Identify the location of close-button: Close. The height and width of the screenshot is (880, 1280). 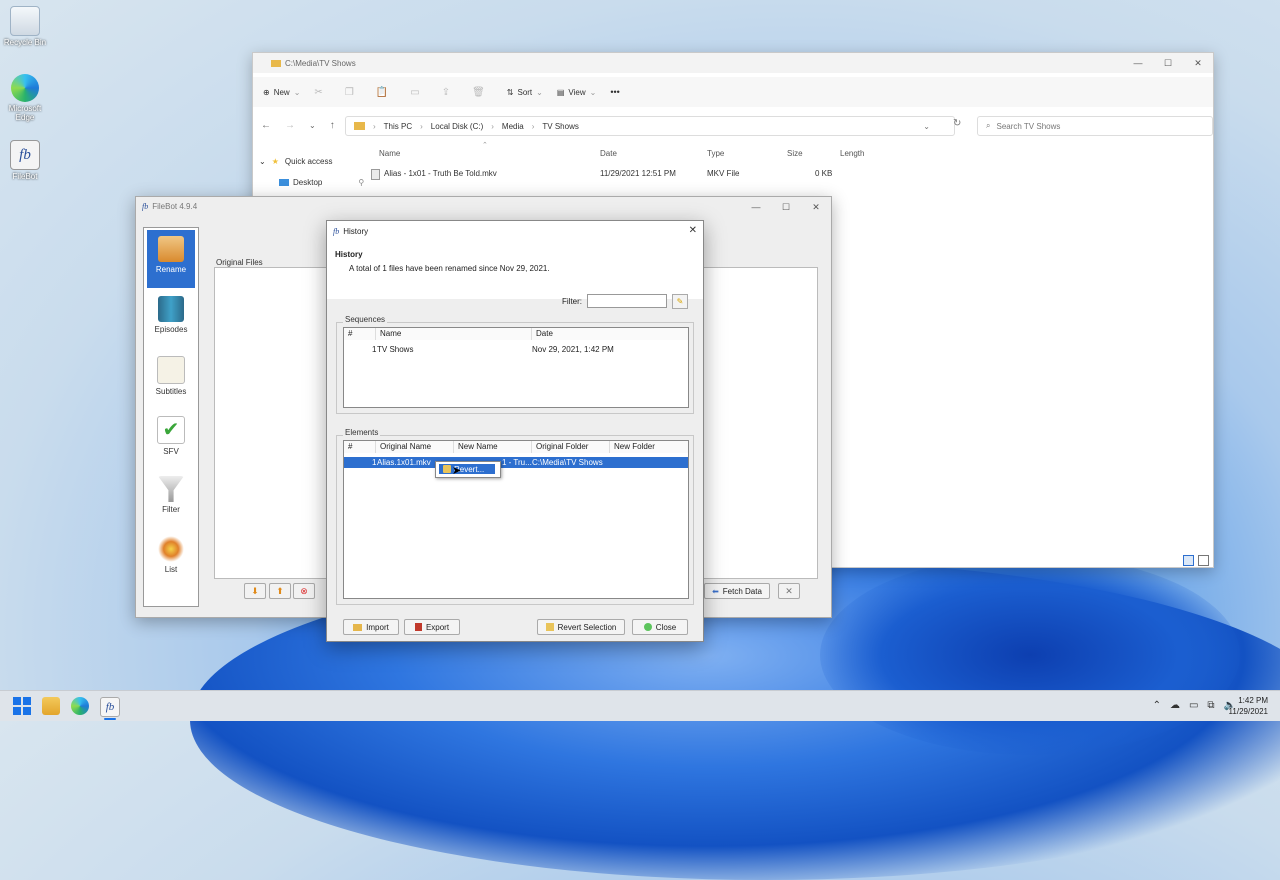
(660, 627).